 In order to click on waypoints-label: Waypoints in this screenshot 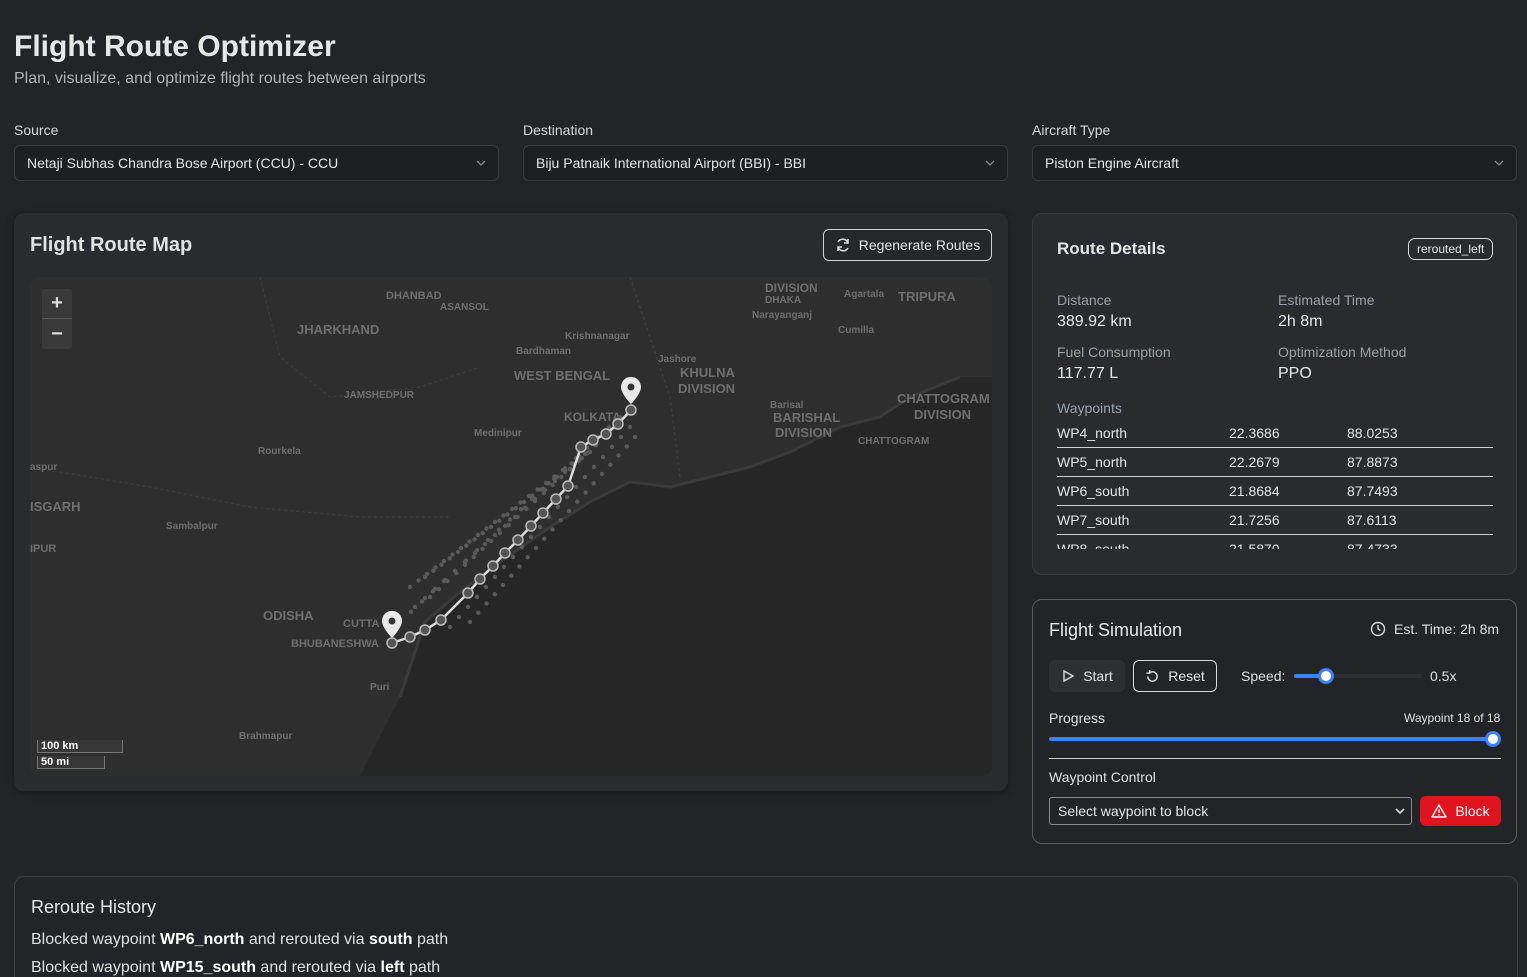, I will do `click(1089, 408)`.